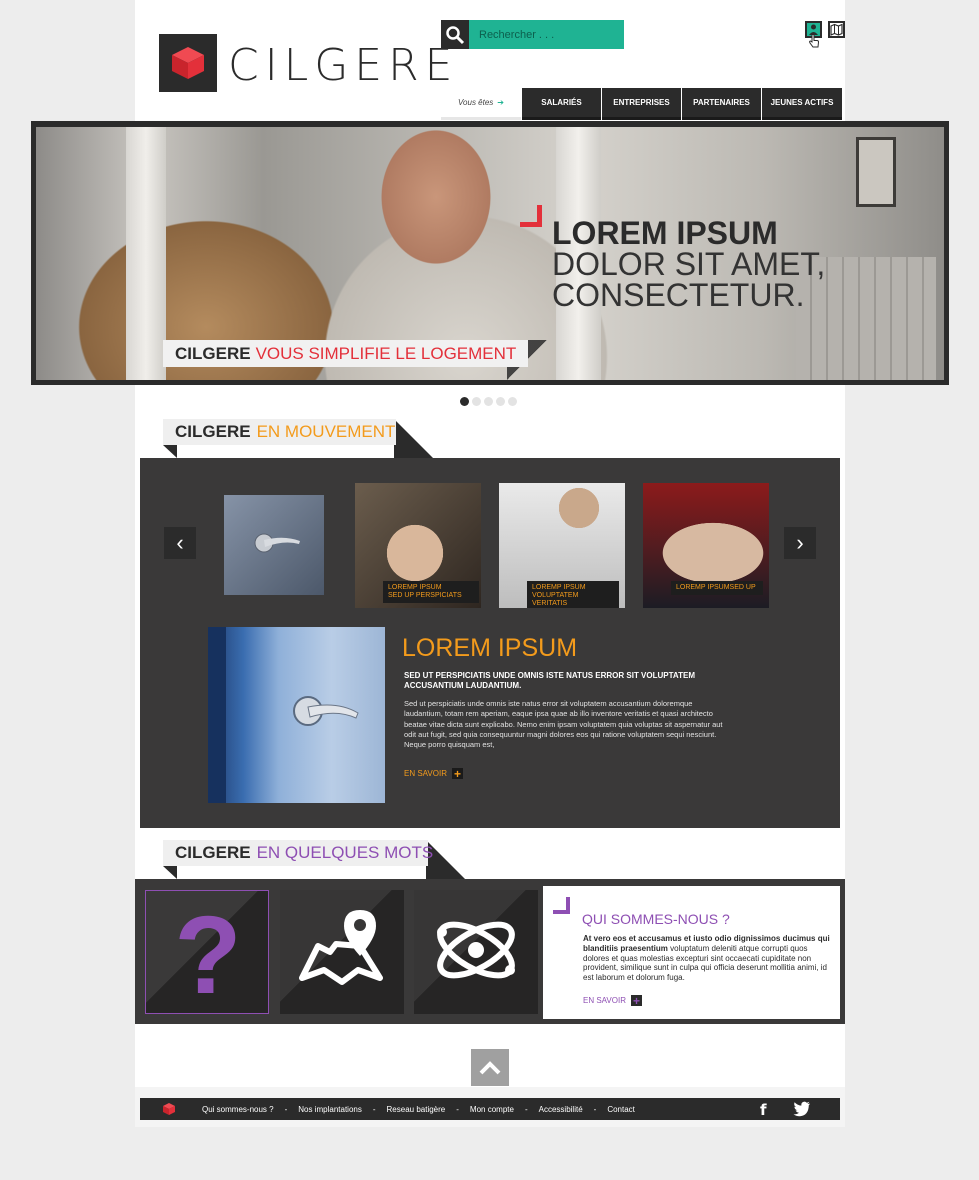  Describe the element at coordinates (146, 253) in the screenshot. I see `hero-photo-pillar` at that location.